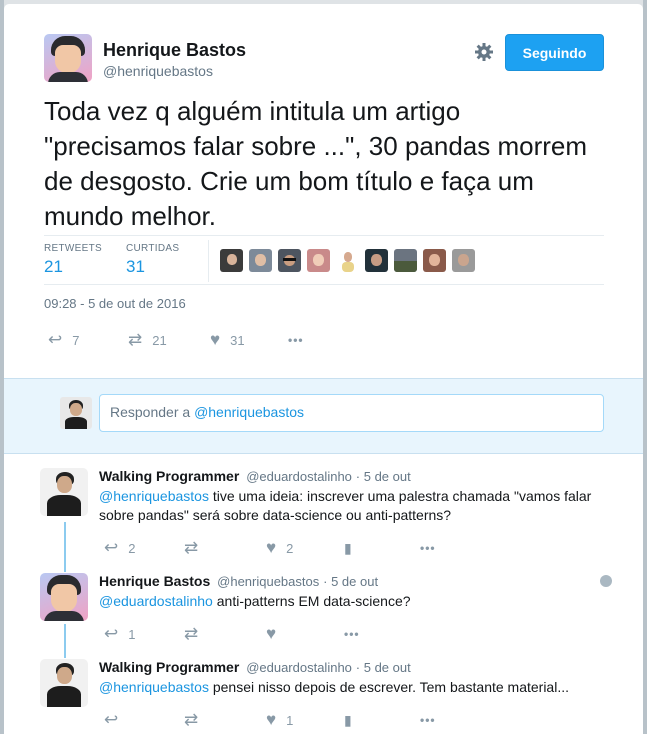 The width and height of the screenshot is (647, 734). Describe the element at coordinates (53, 266) in the screenshot. I see `retweets-count: 21` at that location.